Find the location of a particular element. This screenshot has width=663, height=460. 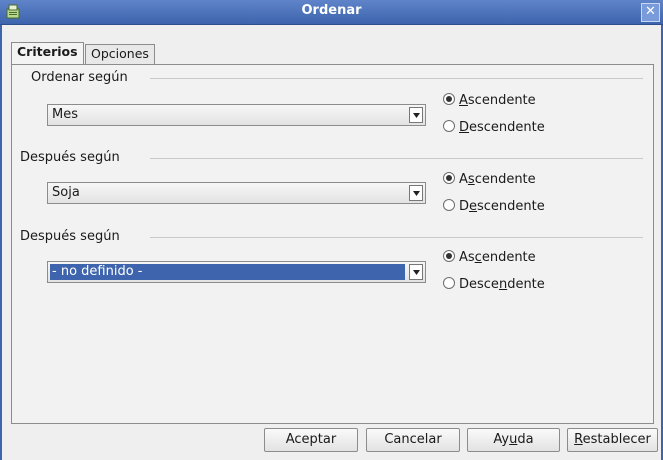

title-bar: Ordenar ✕ is located at coordinates (331, 12).